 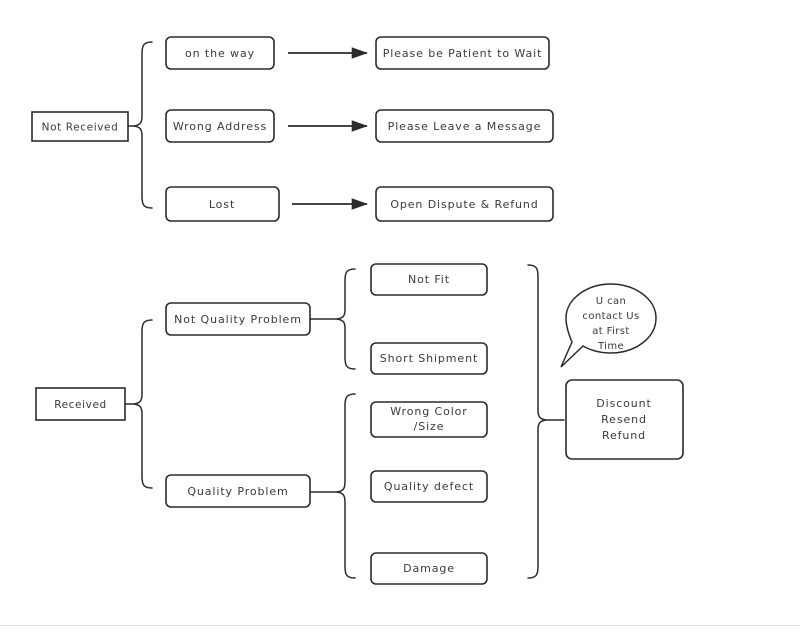 I want to click on callout-line-4: Time, so click(x=610, y=346).